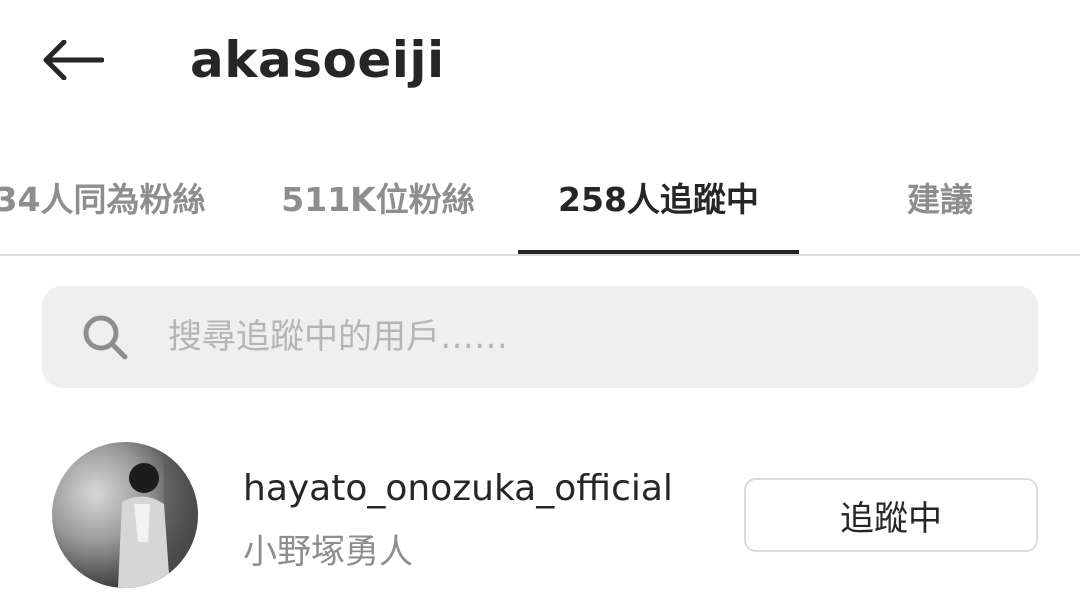 The image size is (1080, 609). Describe the element at coordinates (328, 552) in the screenshot. I see `user-full-name: 小野塚勇人` at that location.